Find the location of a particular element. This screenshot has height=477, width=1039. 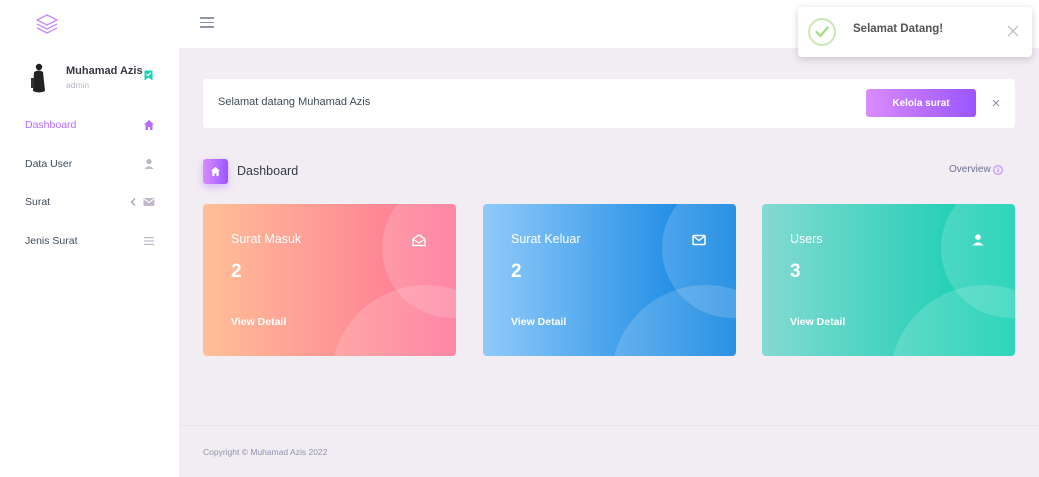

layers-icon is located at coordinates (47, 24).